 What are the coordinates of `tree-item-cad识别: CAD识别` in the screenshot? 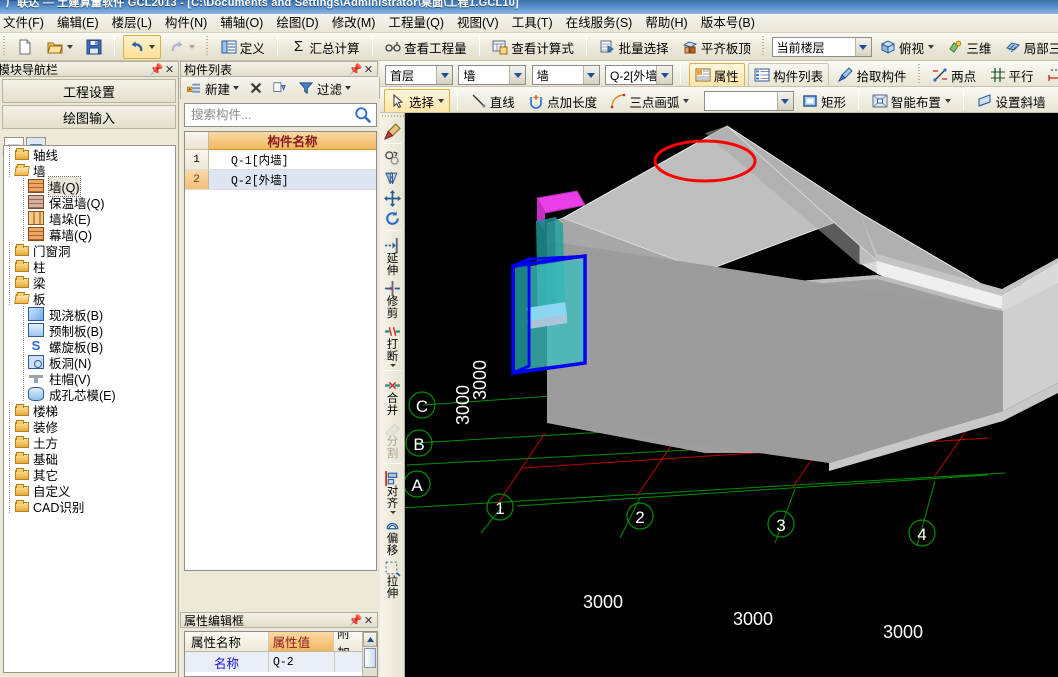 It's located at (89, 506).